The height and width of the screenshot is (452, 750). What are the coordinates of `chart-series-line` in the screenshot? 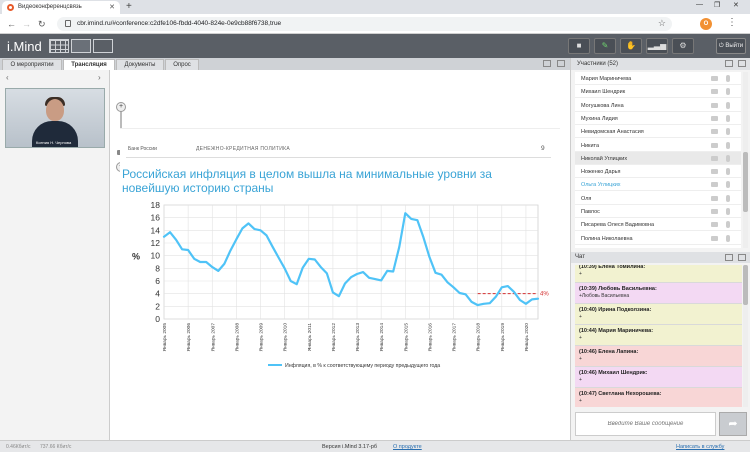 It's located at (351, 259).